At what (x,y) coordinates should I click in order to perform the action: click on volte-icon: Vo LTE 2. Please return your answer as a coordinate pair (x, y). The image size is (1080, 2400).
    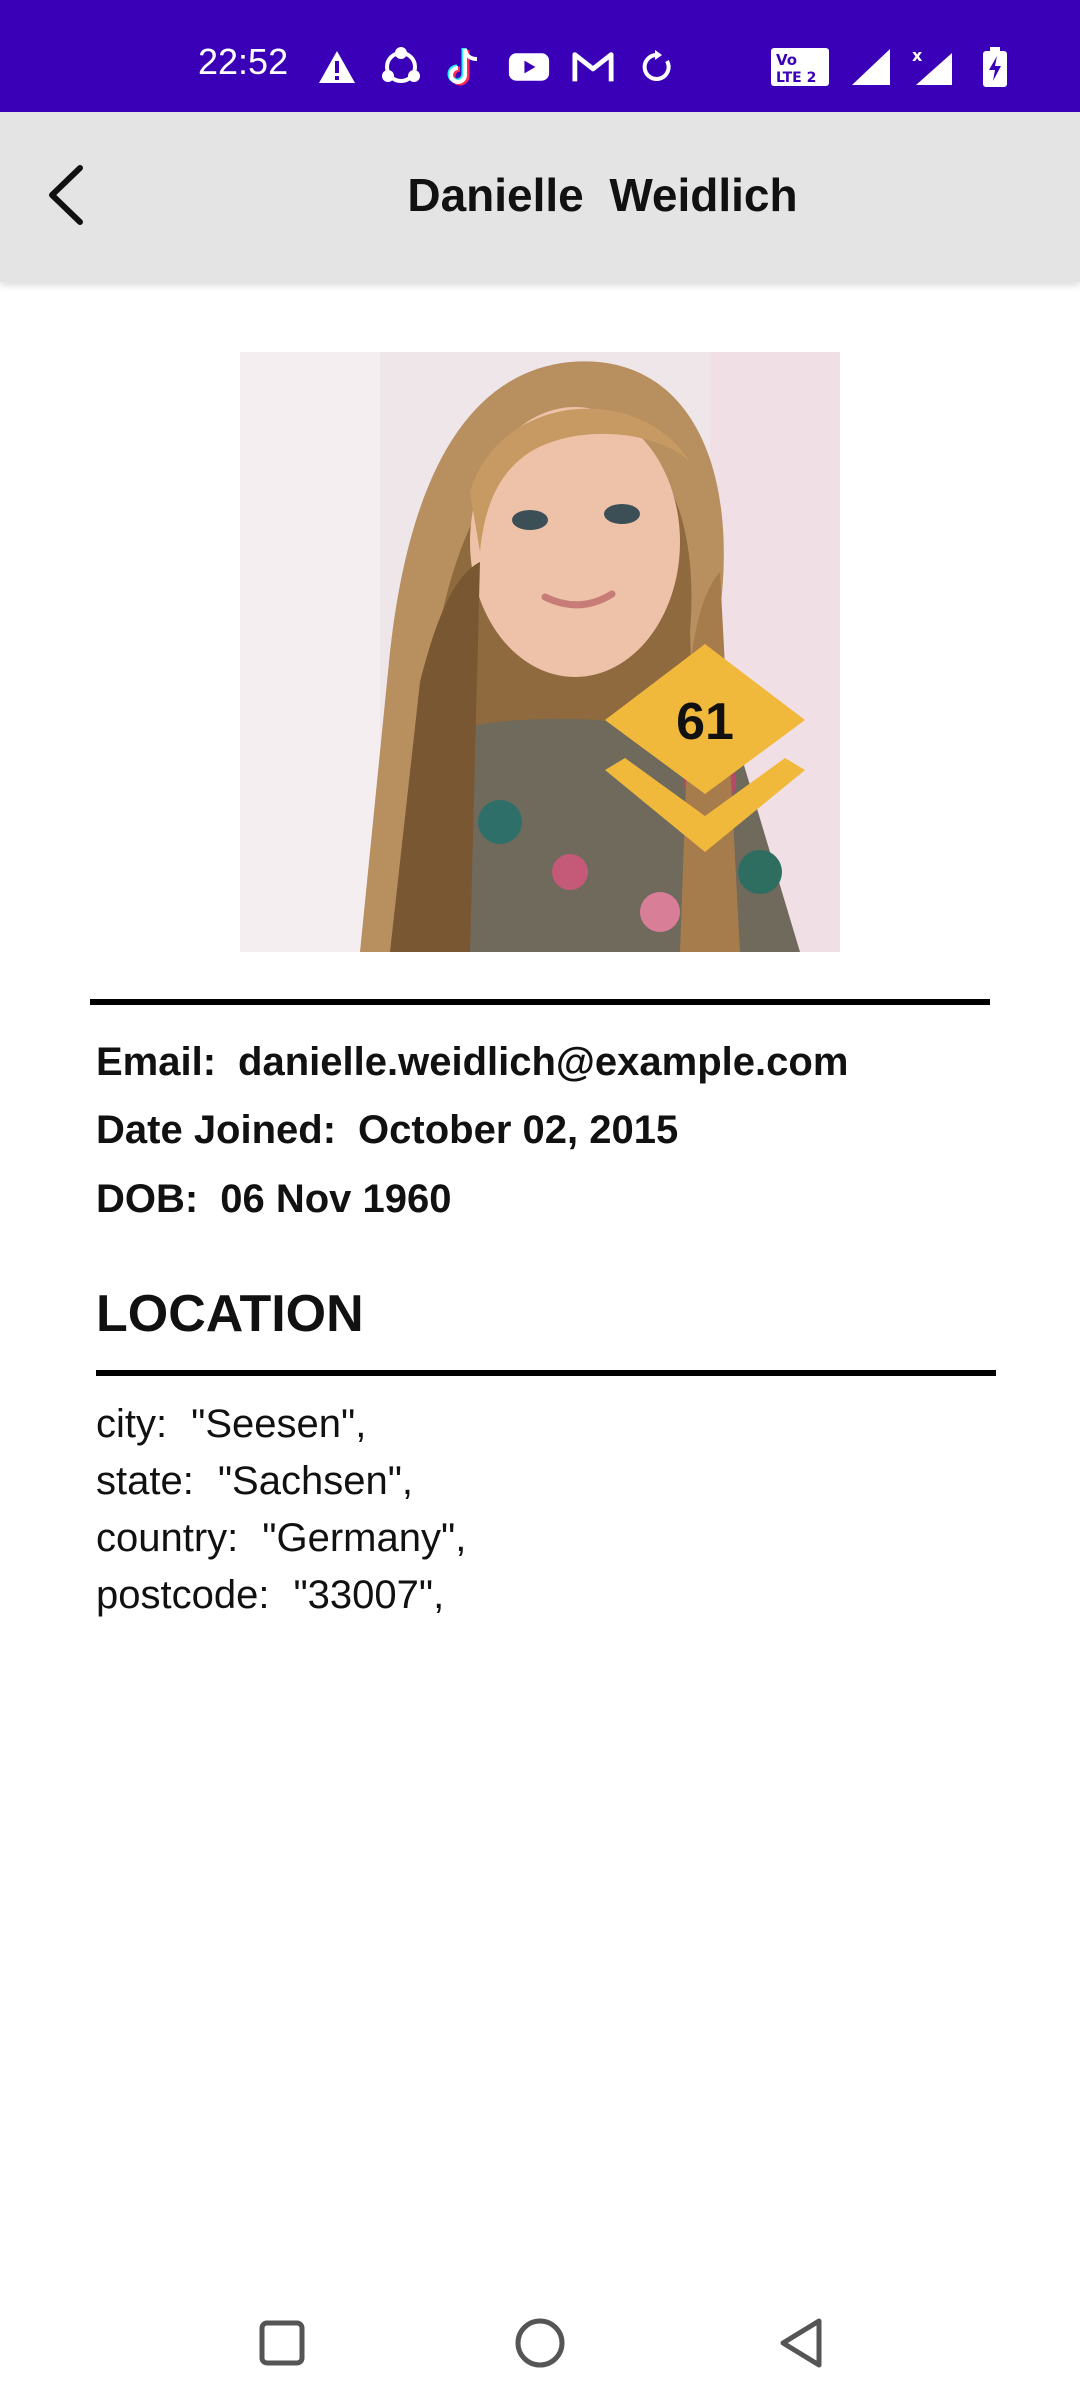
    Looking at the image, I should click on (800, 67).